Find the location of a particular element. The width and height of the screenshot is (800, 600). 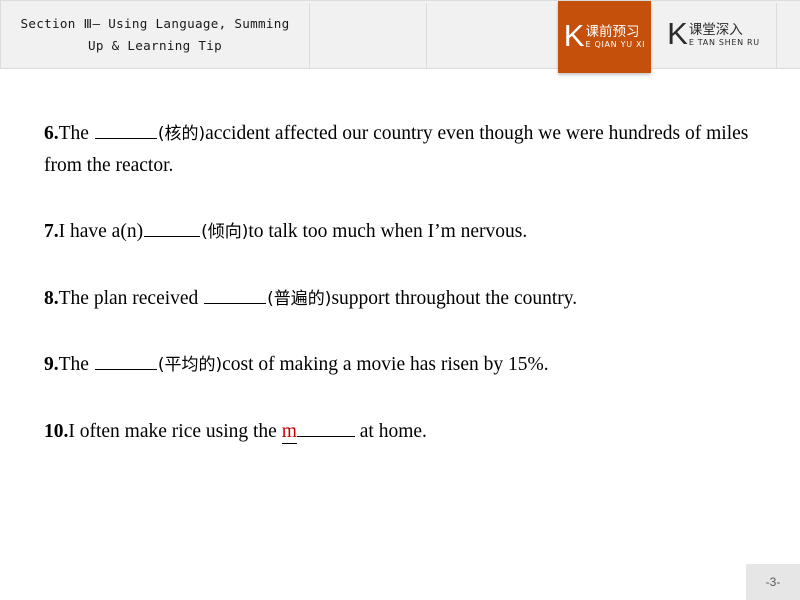

exercise-number: 10. is located at coordinates (56, 431).